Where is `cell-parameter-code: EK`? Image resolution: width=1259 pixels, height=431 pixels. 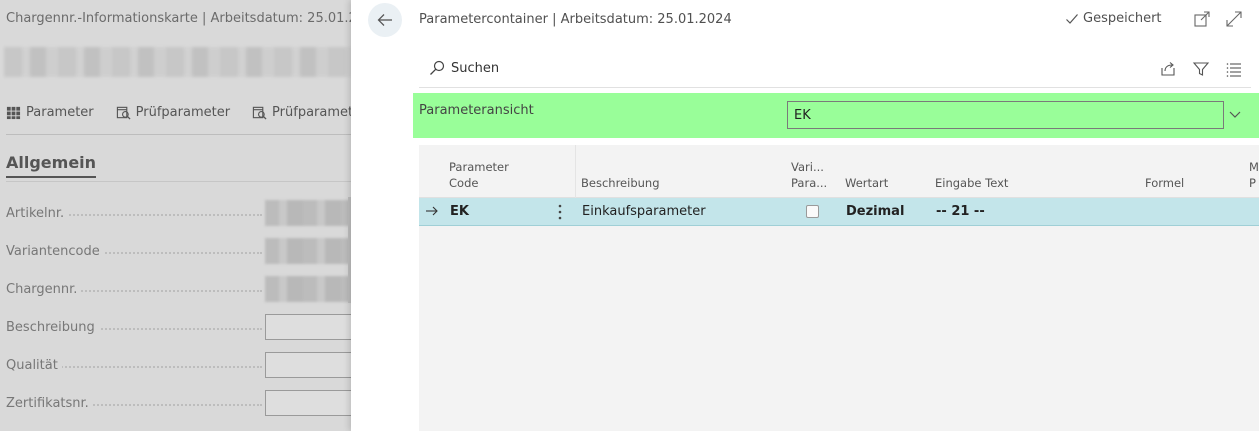
cell-parameter-code: EK is located at coordinates (459, 211).